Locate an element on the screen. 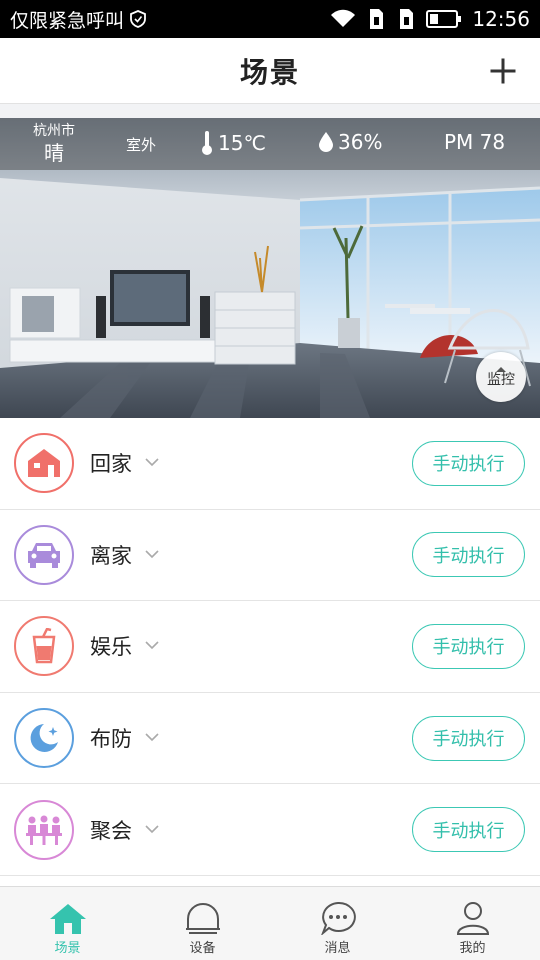 This screenshot has width=540, height=960. nav-item-profile: 我的 is located at coordinates (472, 923).